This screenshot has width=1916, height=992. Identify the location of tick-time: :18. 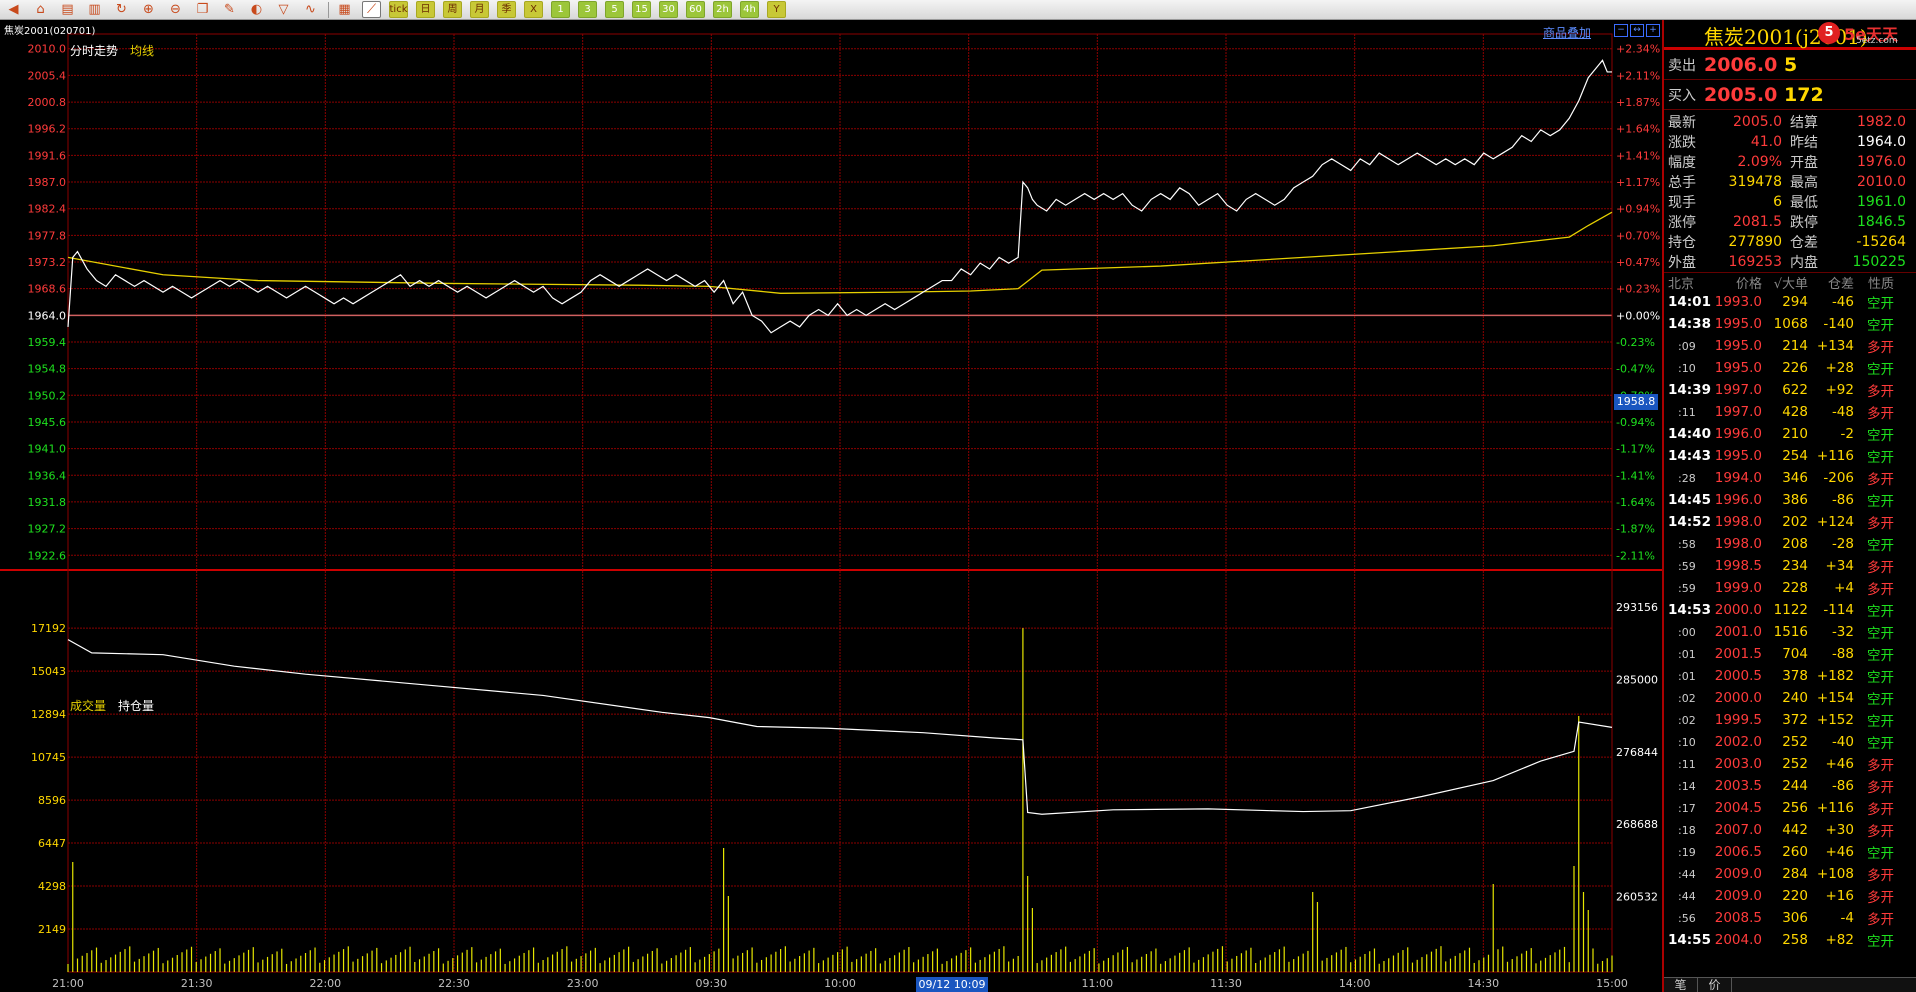
(1687, 830).